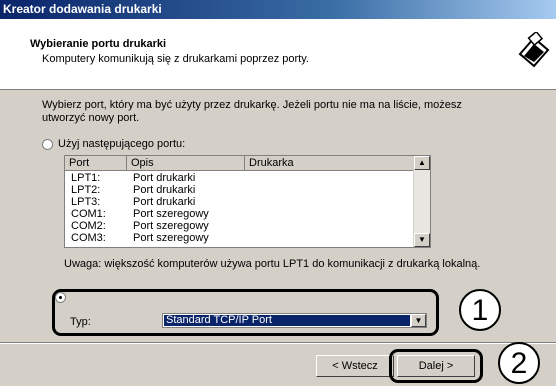 The width and height of the screenshot is (556, 386). What do you see at coordinates (80, 322) in the screenshot?
I see `type-label: Typ:` at bounding box center [80, 322].